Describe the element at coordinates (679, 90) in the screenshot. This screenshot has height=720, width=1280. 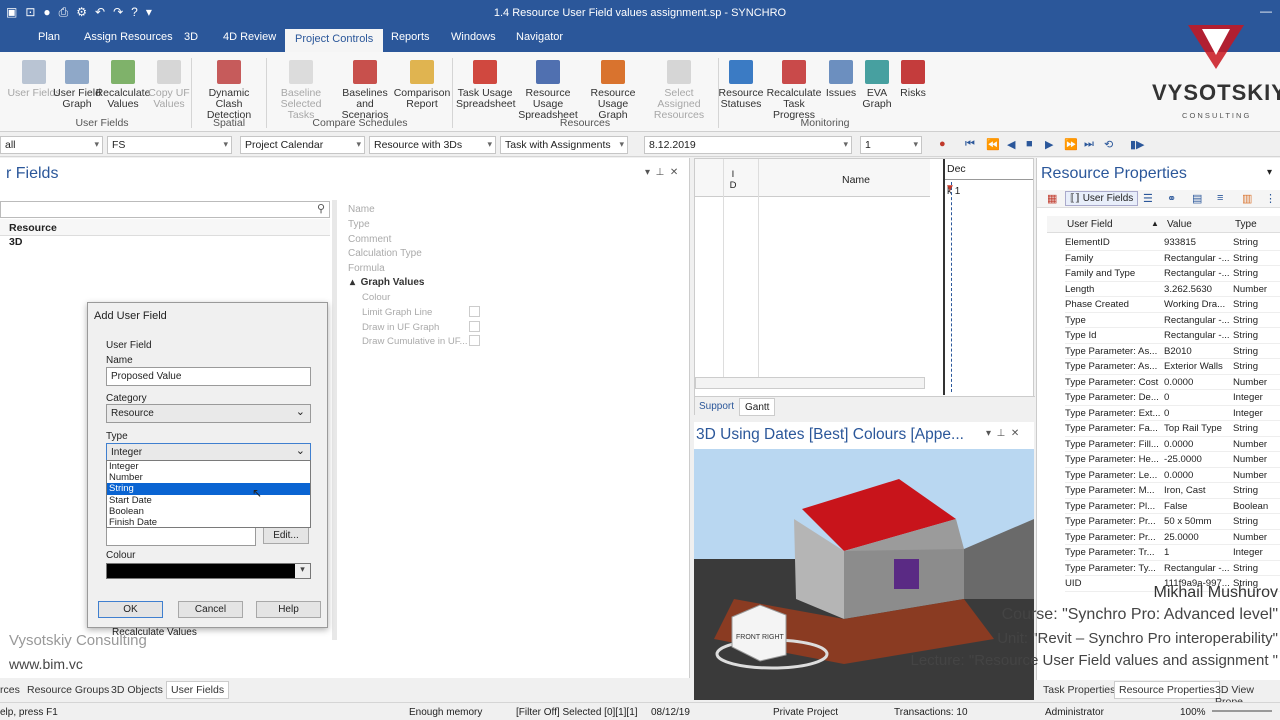
I see `select-assigned-resources-button: Select Assigned Resources` at that location.